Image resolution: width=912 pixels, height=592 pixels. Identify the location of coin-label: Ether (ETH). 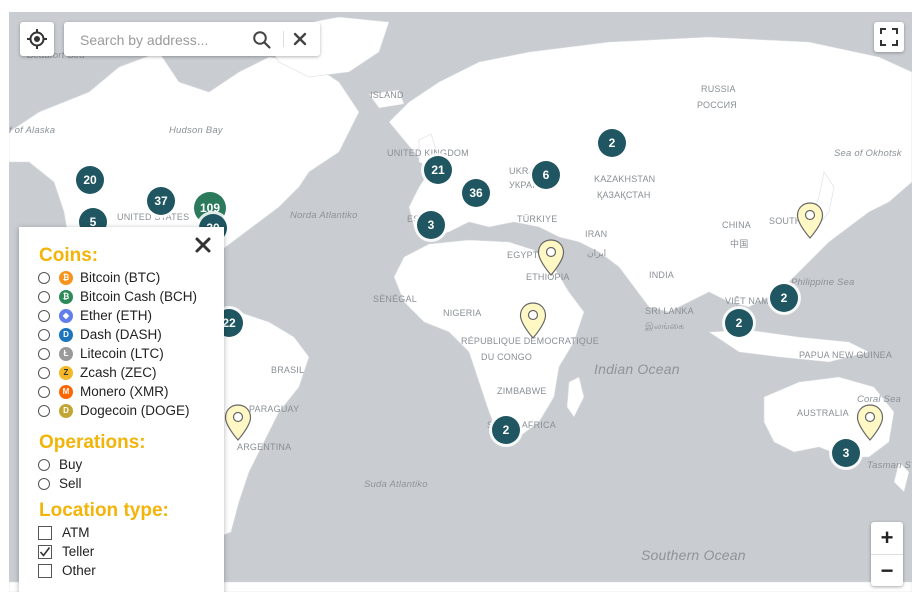
(116, 315).